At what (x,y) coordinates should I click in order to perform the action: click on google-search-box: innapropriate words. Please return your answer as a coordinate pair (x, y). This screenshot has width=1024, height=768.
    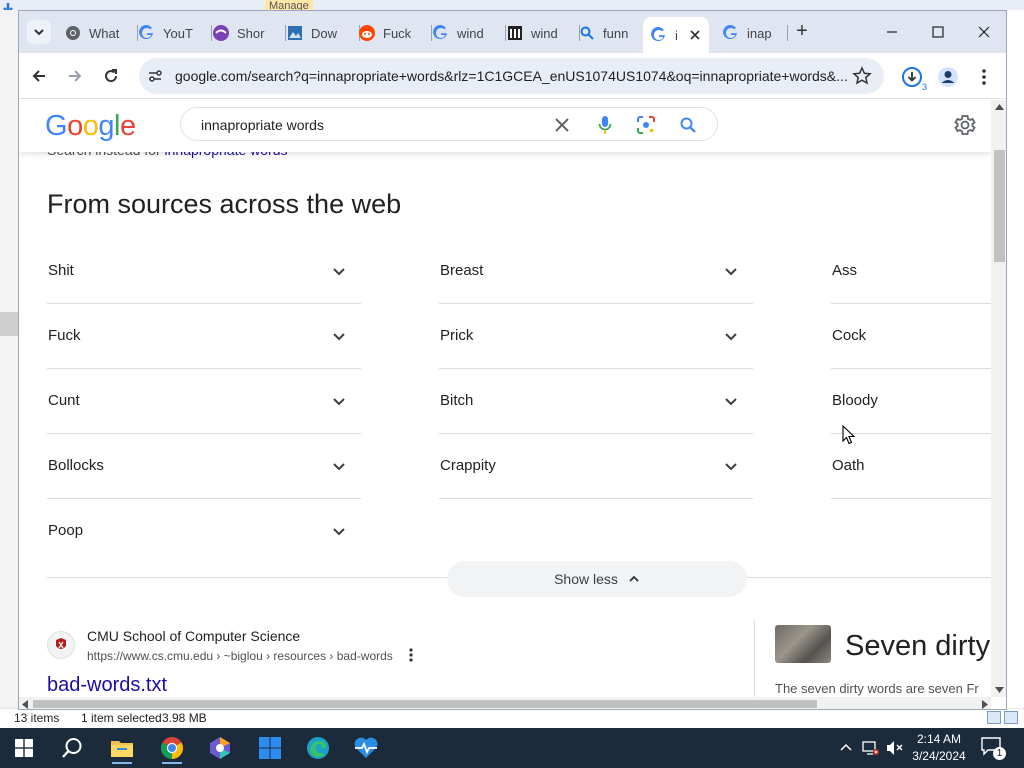
    Looking at the image, I should click on (449, 124).